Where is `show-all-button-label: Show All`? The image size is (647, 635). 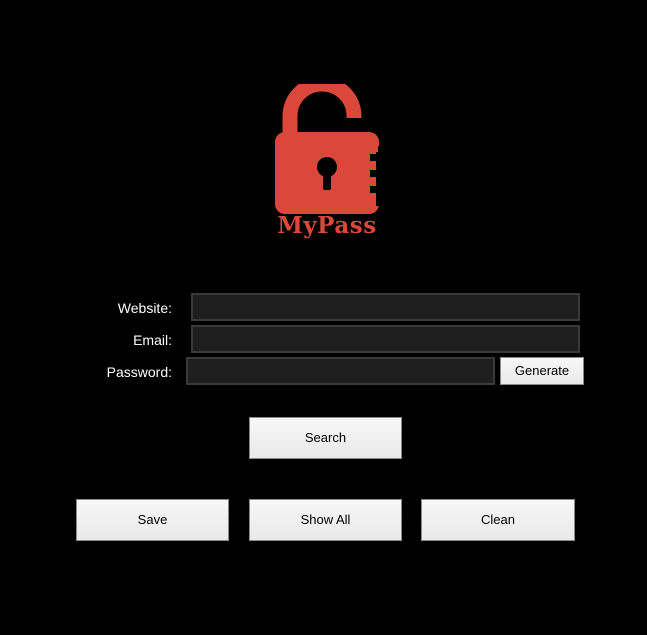
show-all-button-label: Show All is located at coordinates (325, 519).